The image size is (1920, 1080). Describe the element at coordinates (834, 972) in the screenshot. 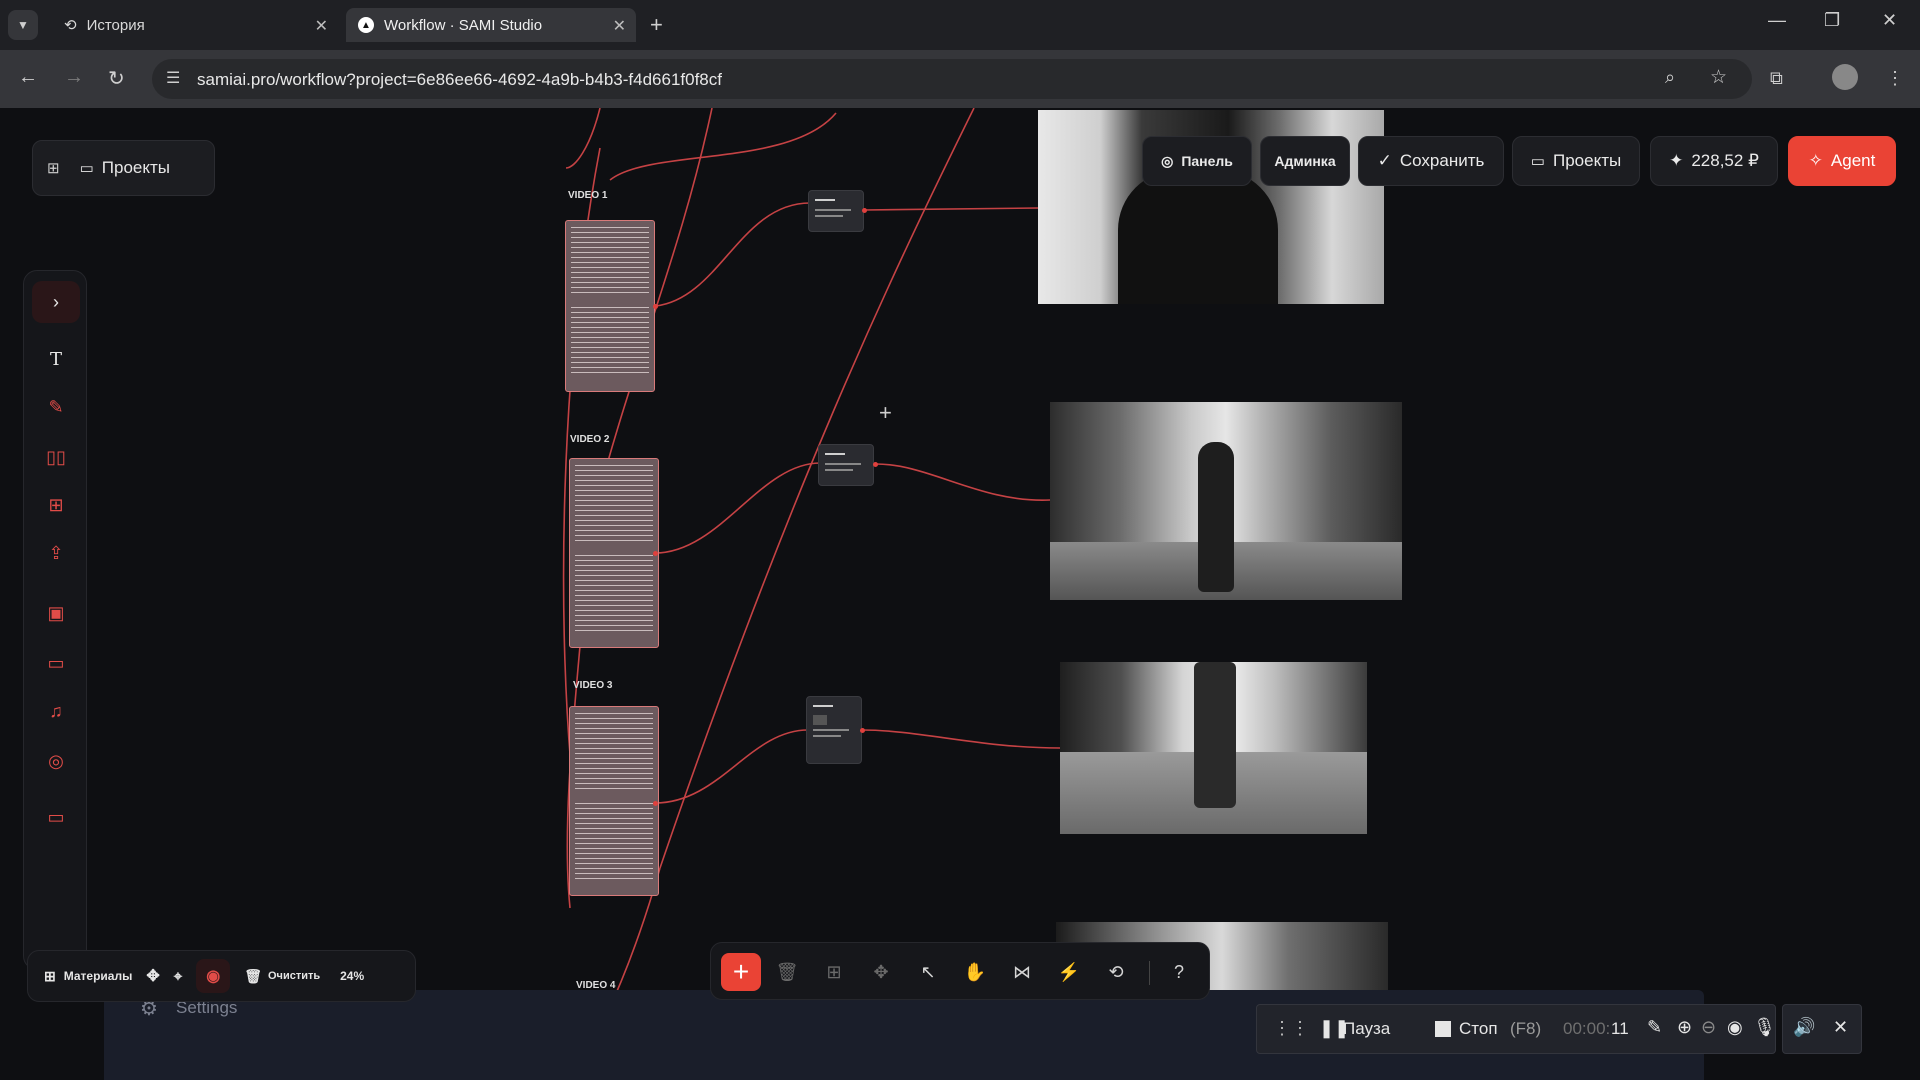

I see `group-icon: ⊞` at that location.